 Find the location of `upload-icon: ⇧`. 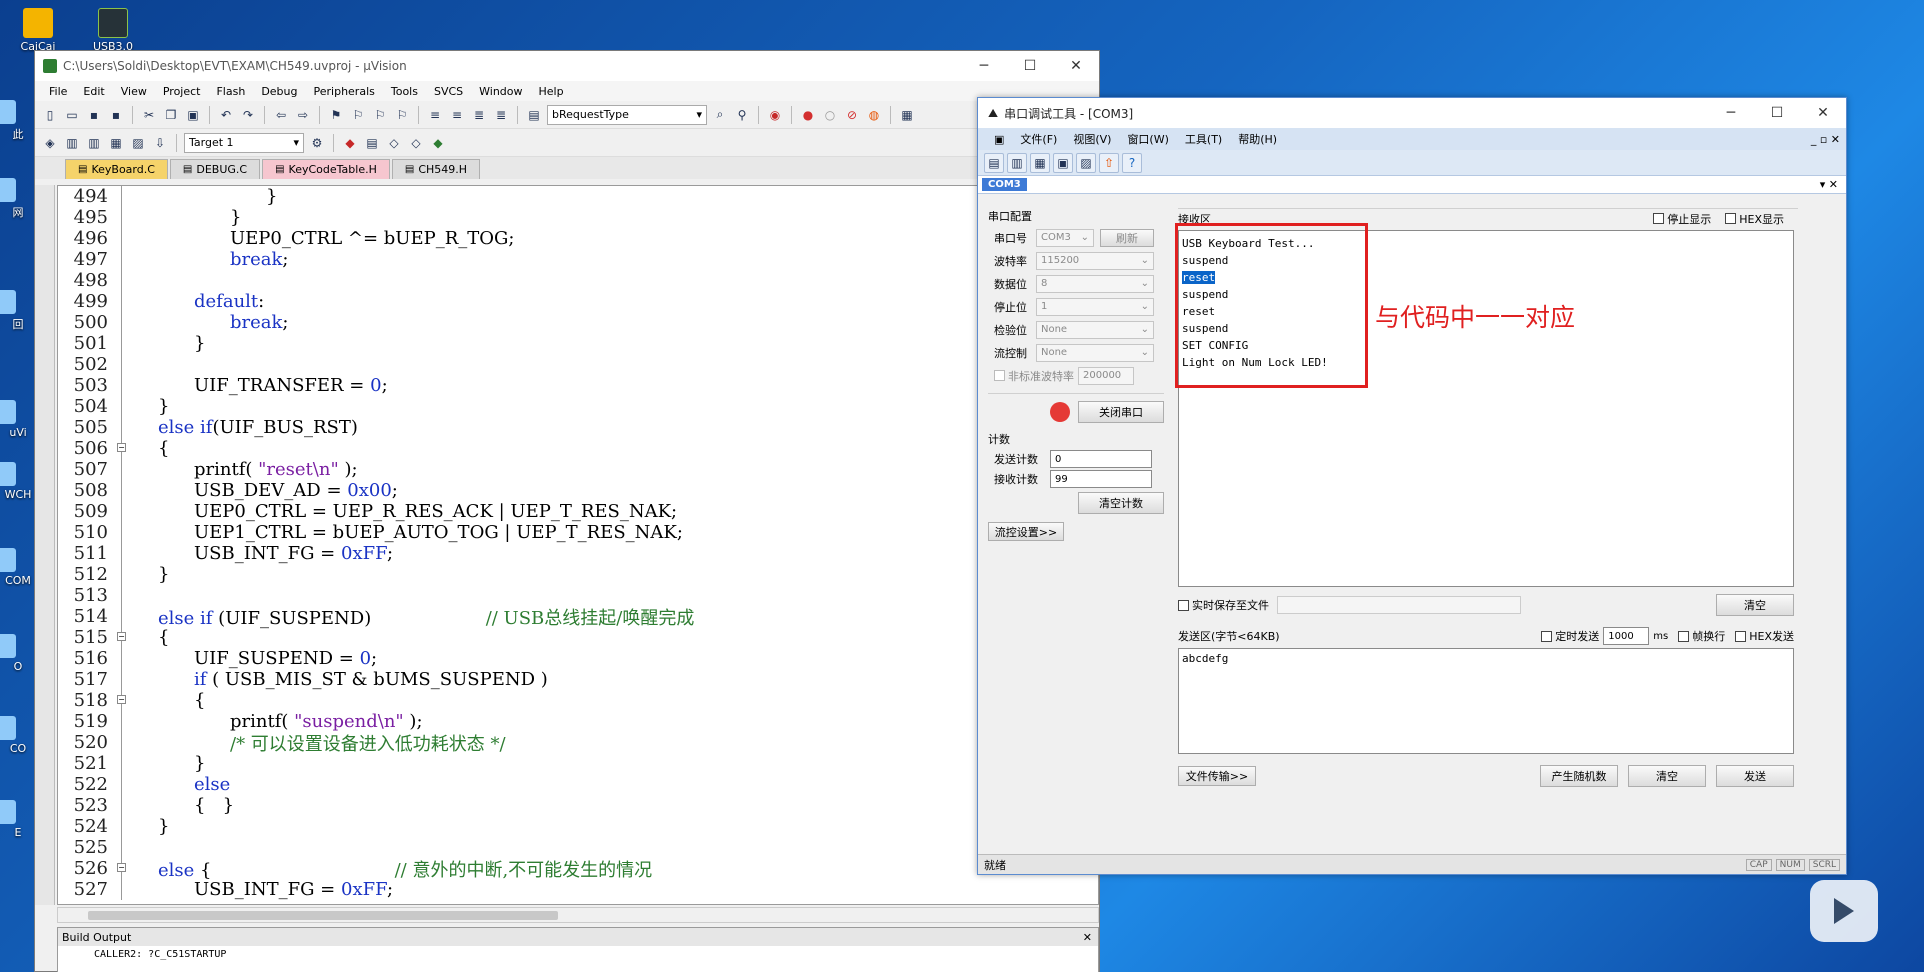

upload-icon: ⇧ is located at coordinates (1109, 162).